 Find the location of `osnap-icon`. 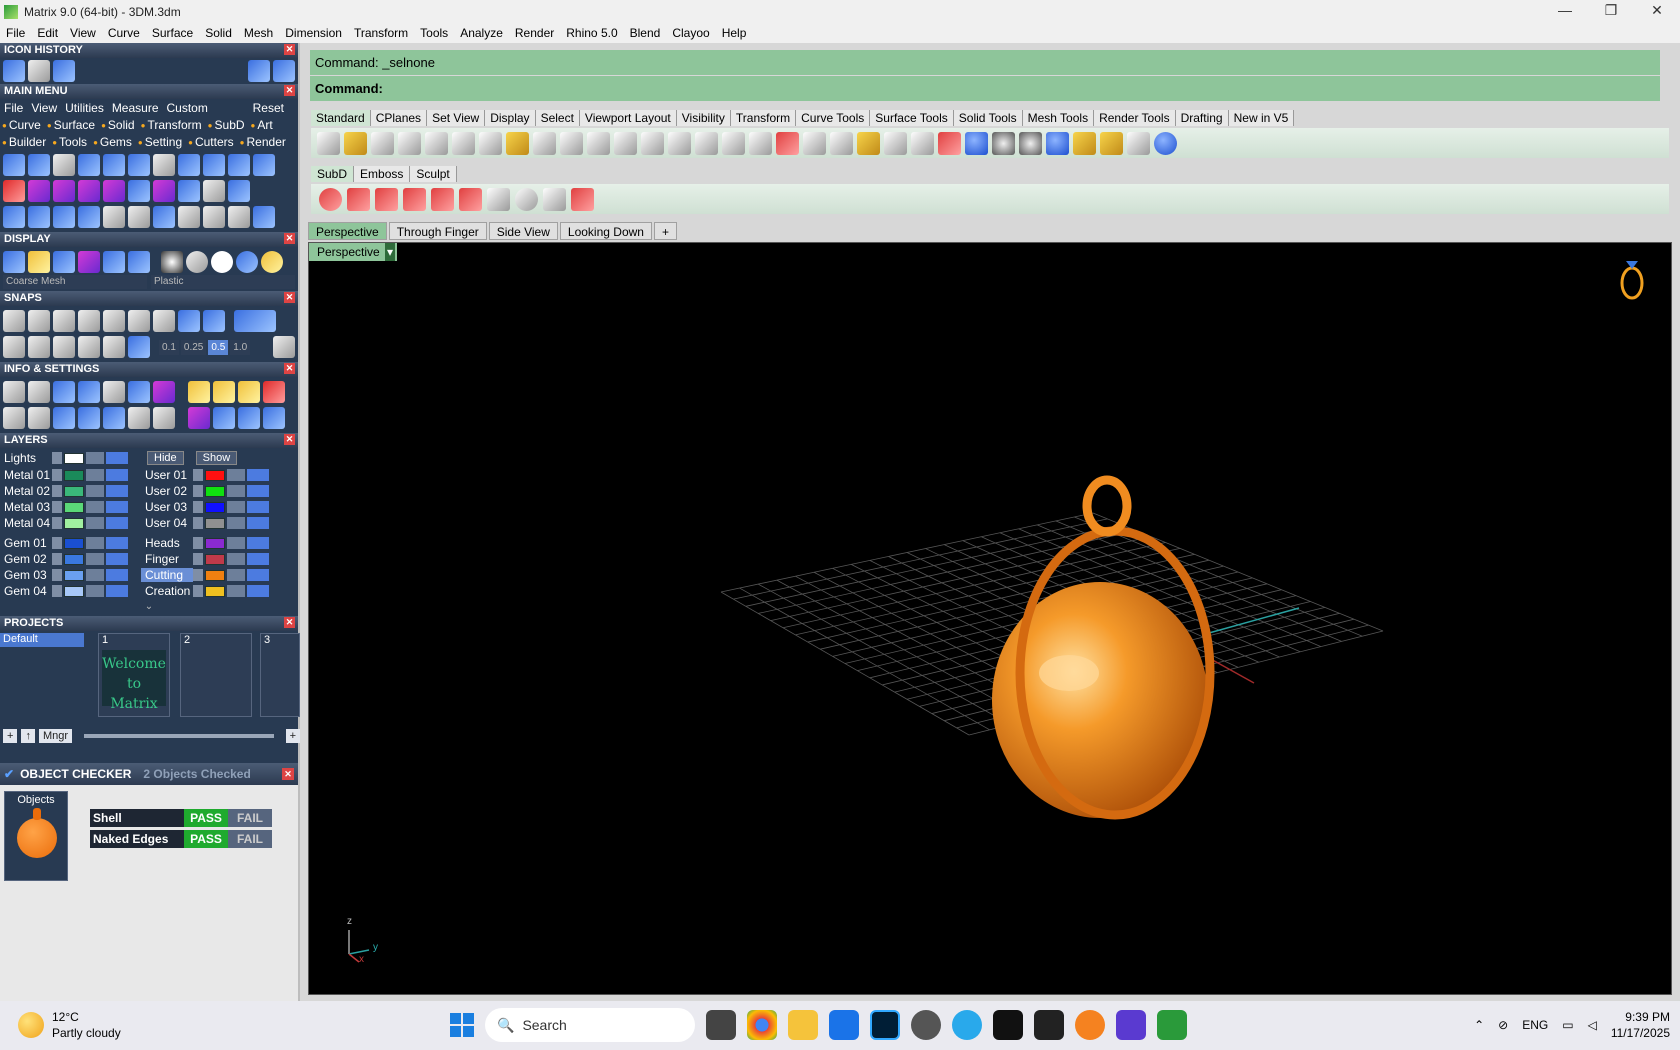

osnap-icon is located at coordinates (89, 347).